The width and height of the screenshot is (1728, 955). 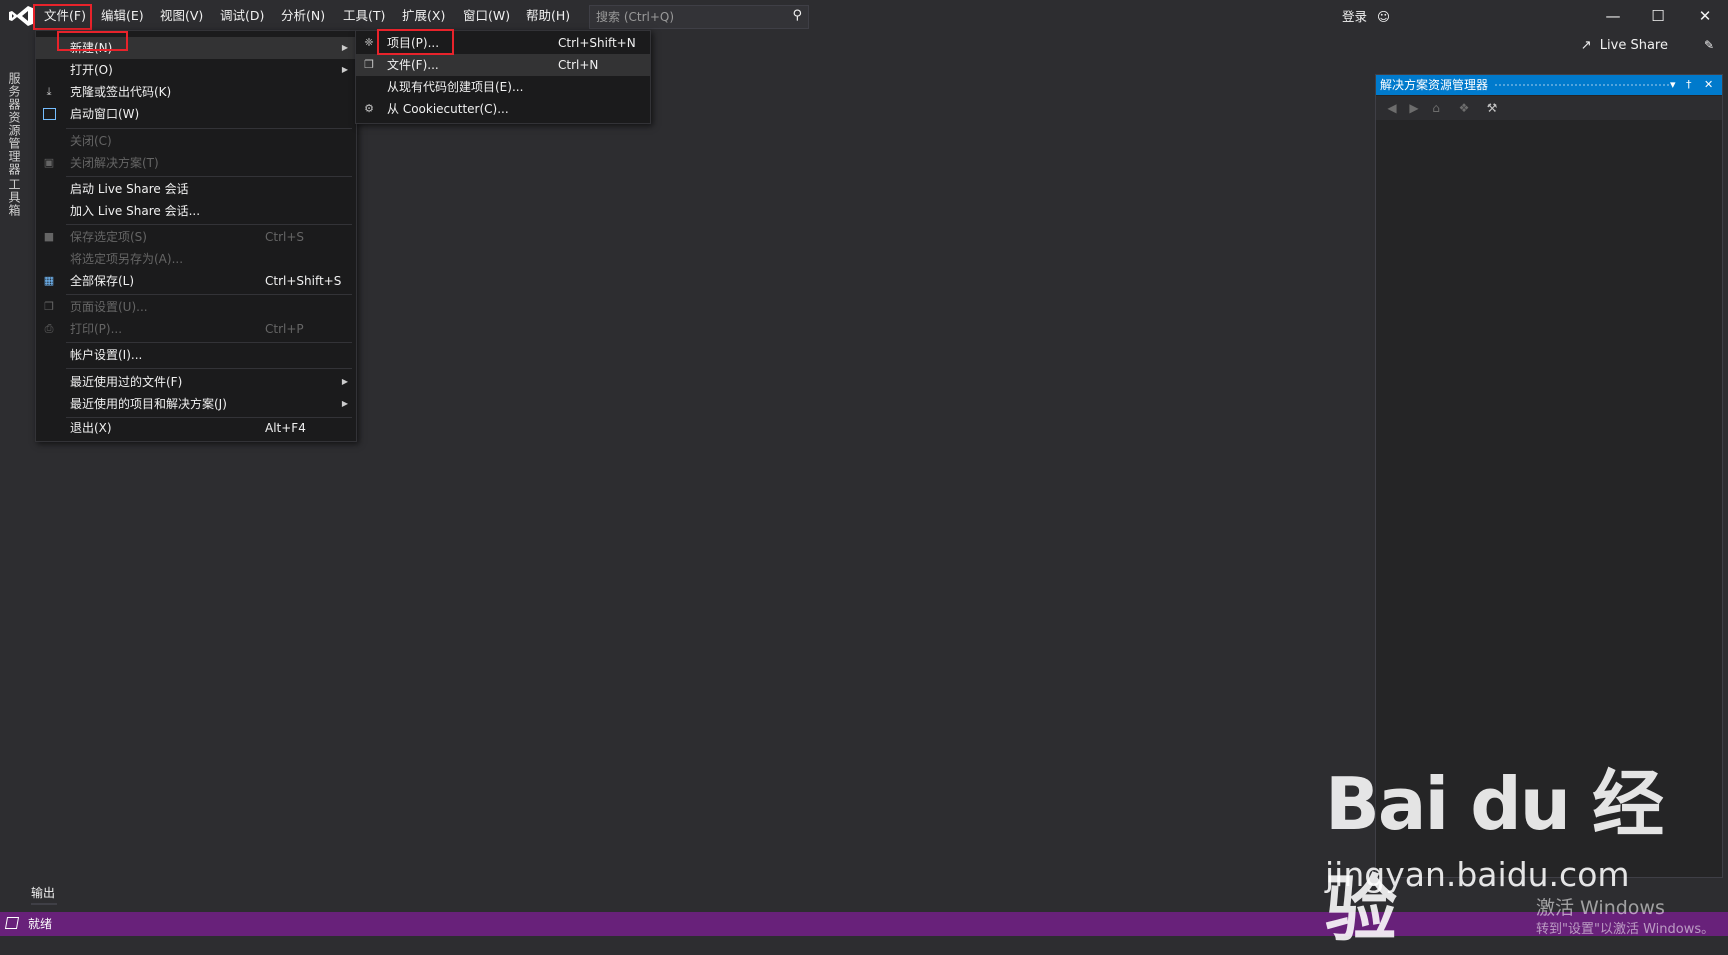 I want to click on tab-server-explorer: 服务器资源管理器, so click(x=14, y=124).